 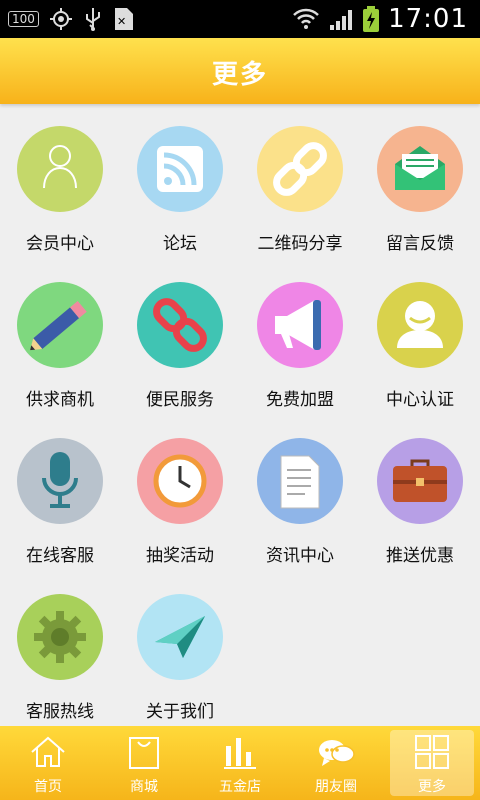 I want to click on online-service-icon-circle, so click(x=60, y=481).